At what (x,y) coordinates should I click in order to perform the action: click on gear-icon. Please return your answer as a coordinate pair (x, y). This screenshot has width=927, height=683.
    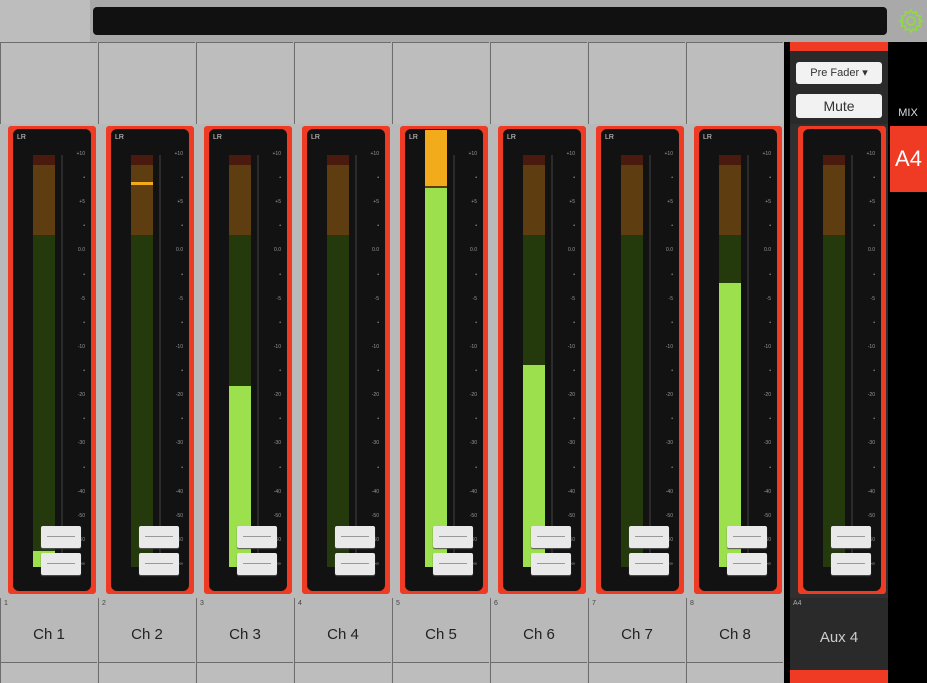
    Looking at the image, I should click on (911, 21).